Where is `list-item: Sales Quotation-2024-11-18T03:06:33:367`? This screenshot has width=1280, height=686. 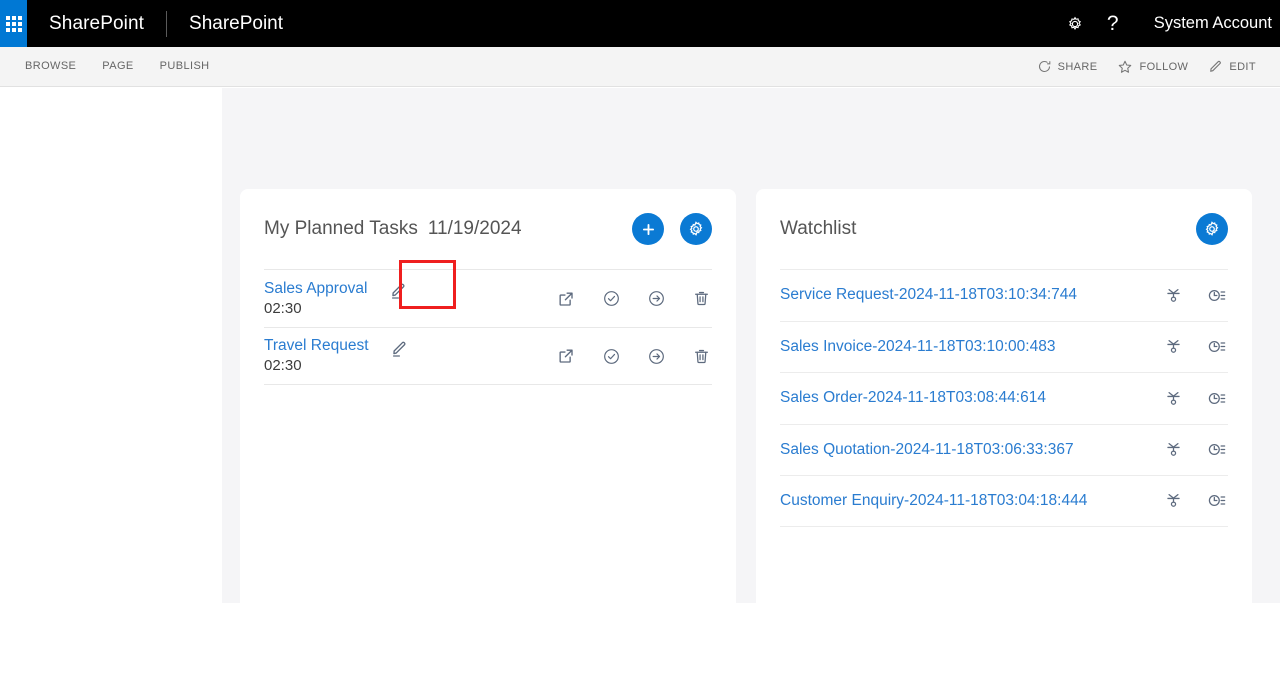
list-item: Sales Quotation-2024-11-18T03:06:33:367 is located at coordinates (1004, 449).